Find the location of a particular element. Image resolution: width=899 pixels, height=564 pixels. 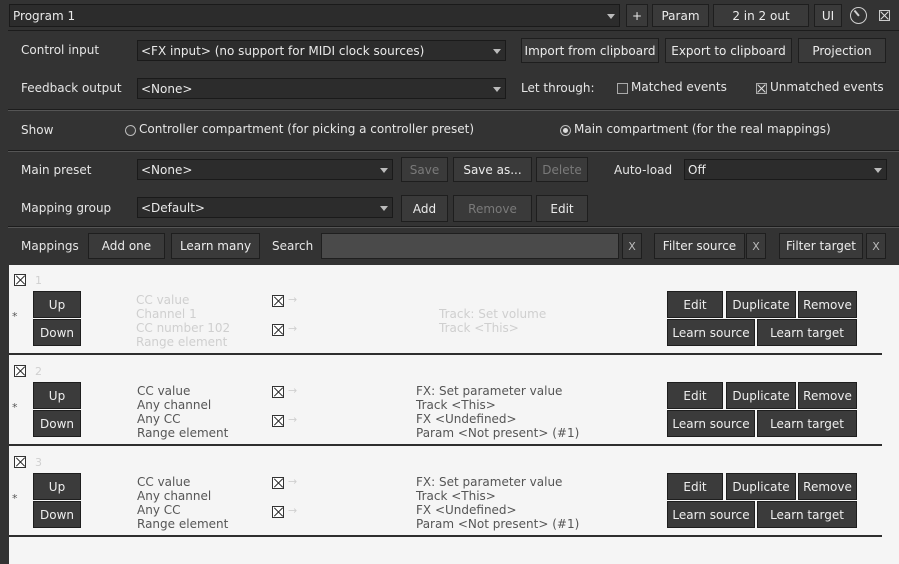

remove-group-button: Remove is located at coordinates (492, 208).